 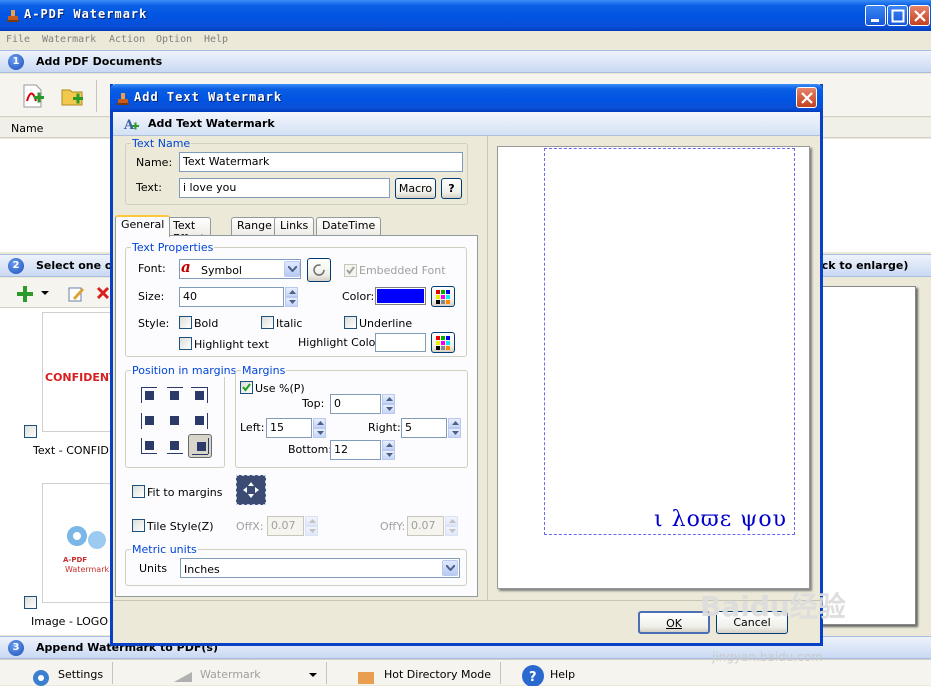 I want to click on close-button, so click(x=919, y=15).